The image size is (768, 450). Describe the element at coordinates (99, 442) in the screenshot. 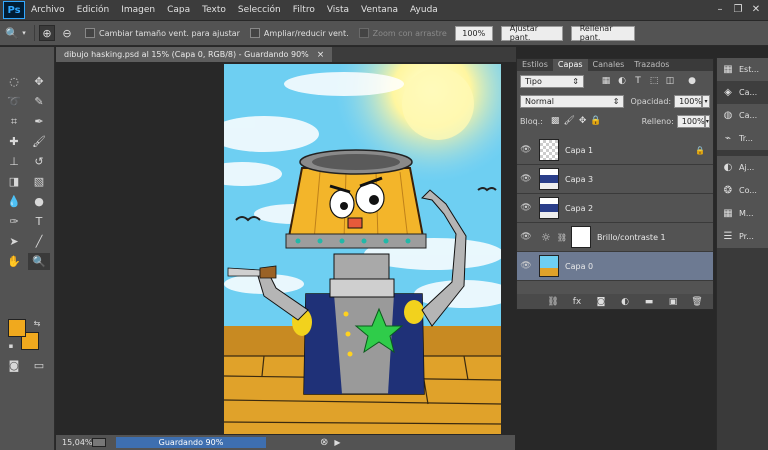

I see `status-info-icon` at that location.